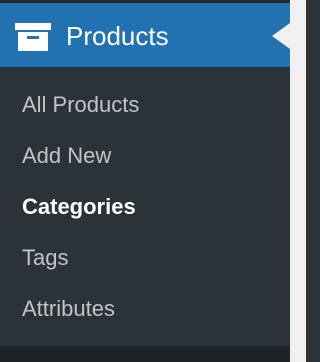 The height and width of the screenshot is (362, 320). Describe the element at coordinates (281, 36) in the screenshot. I see `active-menu-indicator` at that location.